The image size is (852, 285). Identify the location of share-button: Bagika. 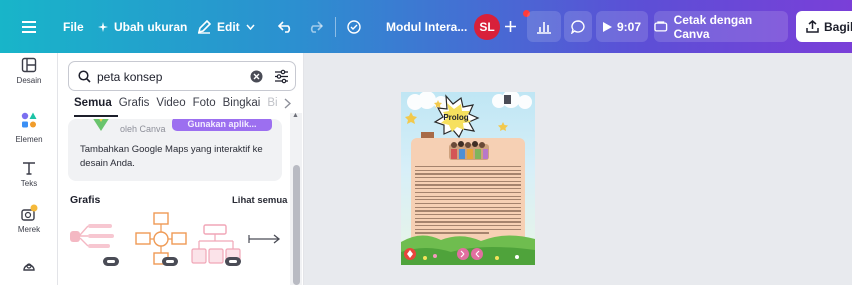
(824, 26).